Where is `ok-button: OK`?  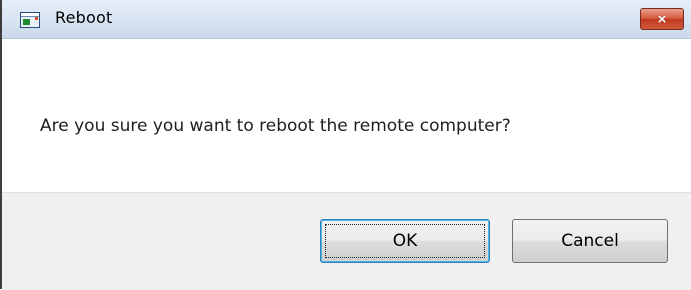
ok-button: OK is located at coordinates (405, 241).